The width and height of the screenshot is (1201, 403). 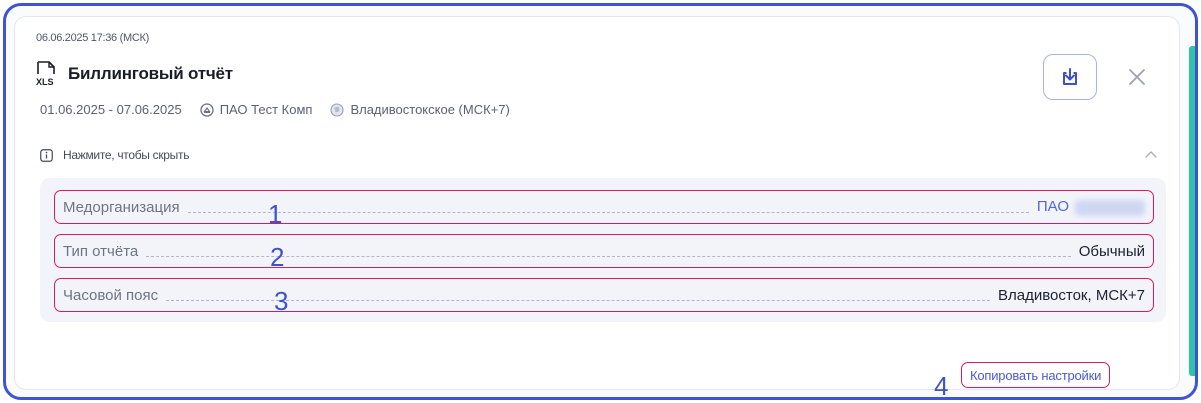 I want to click on annotation-marker-1: 1, so click(x=275, y=214).